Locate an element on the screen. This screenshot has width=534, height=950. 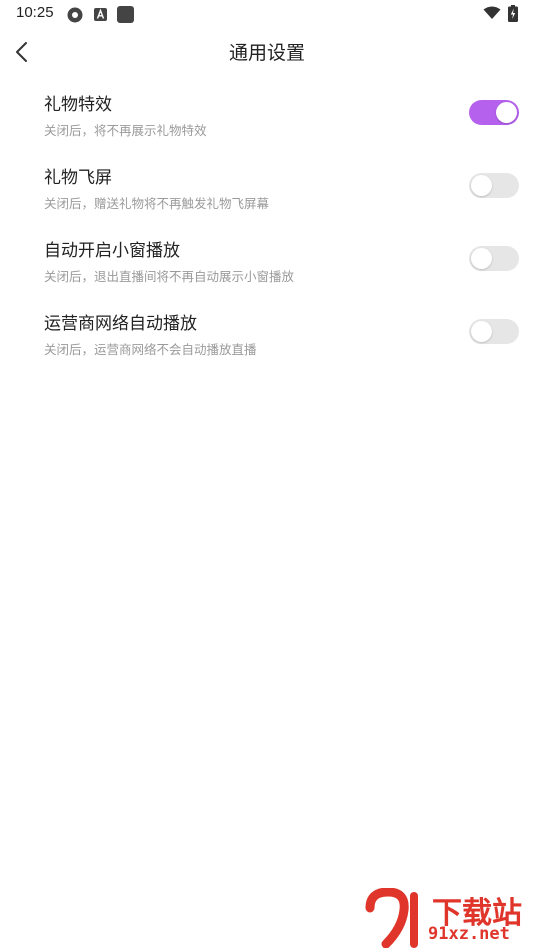
status-time: 10:25 is located at coordinates (35, 12).